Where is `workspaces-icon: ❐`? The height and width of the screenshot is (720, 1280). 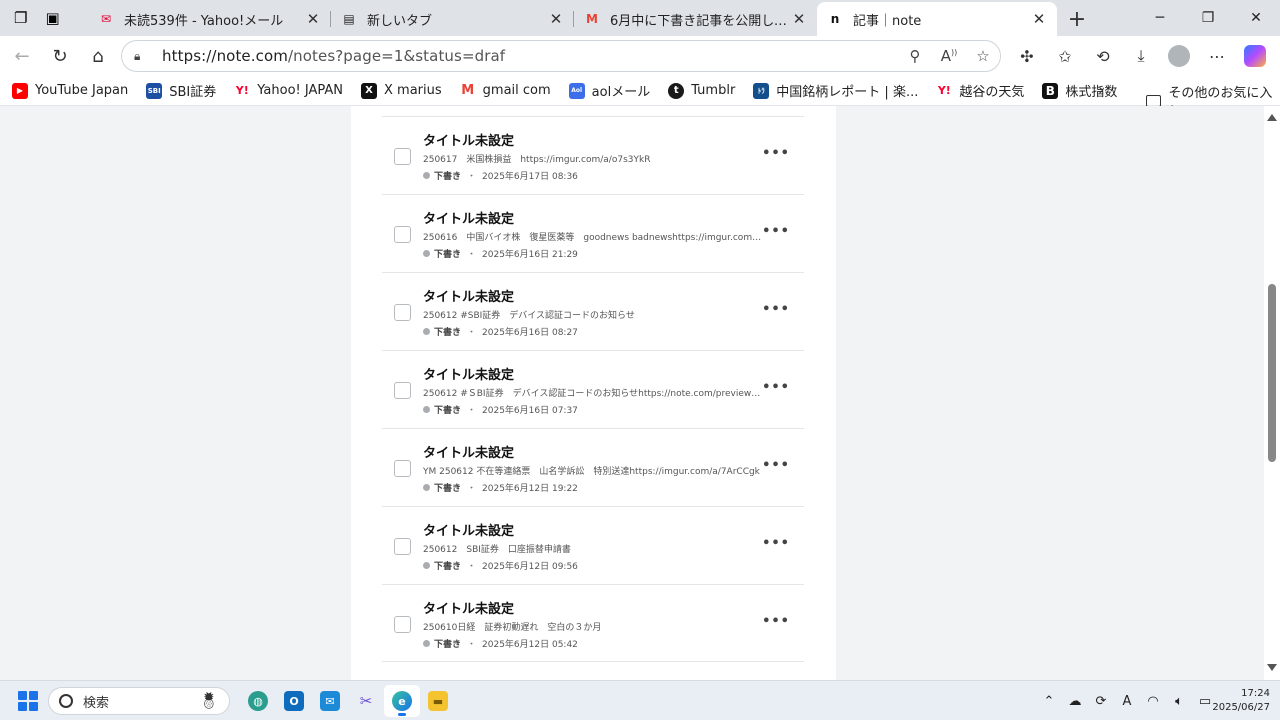
workspaces-icon: ❐ is located at coordinates (20, 18).